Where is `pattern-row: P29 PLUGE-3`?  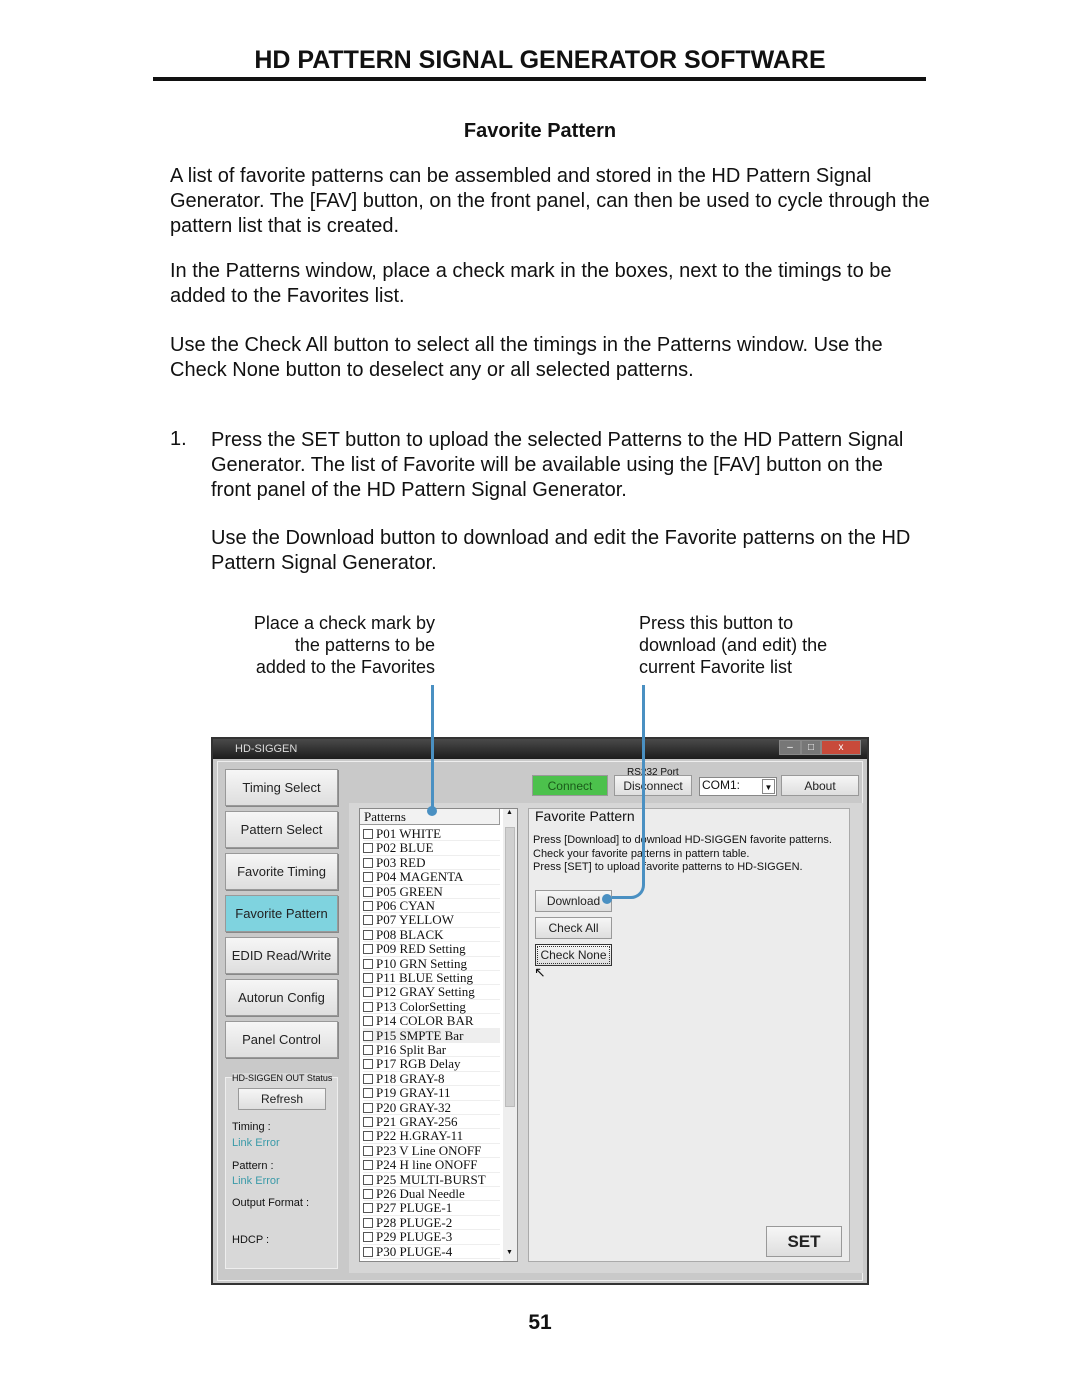
pattern-row: P29 PLUGE-3 is located at coordinates (431, 1237).